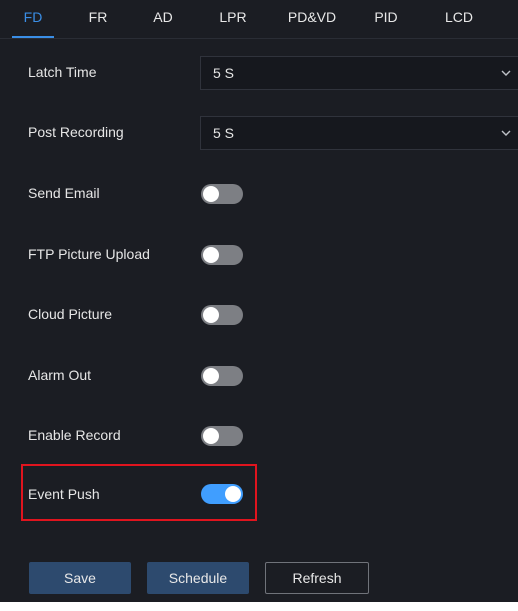  I want to click on tab-ad: AD, so click(163, 18).